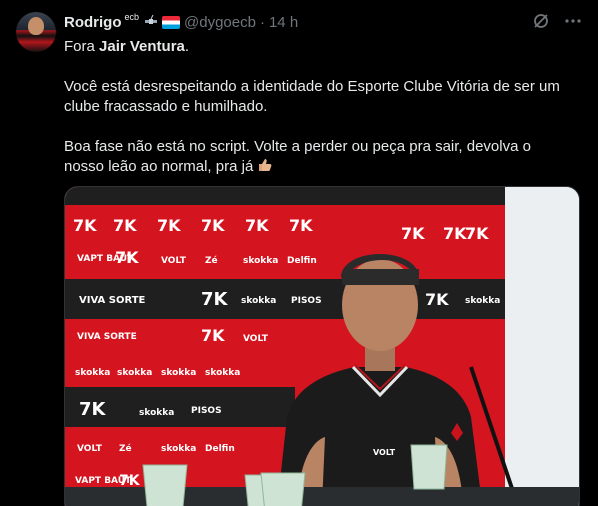 Image resolution: width=598 pixels, height=506 pixels. I want to click on author-handle: @dygoecb, so click(220, 22).